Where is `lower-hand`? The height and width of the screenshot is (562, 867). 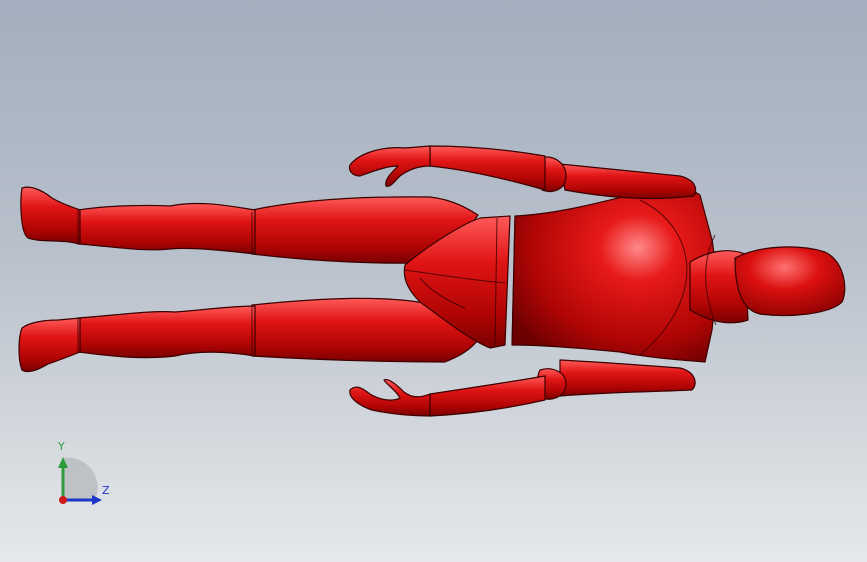 lower-hand is located at coordinates (390, 398).